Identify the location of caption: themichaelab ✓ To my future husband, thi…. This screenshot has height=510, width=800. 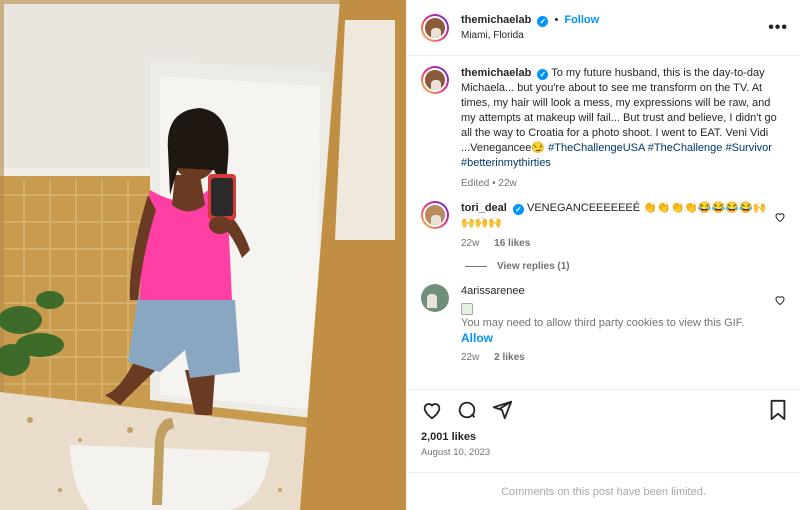
(603, 127).